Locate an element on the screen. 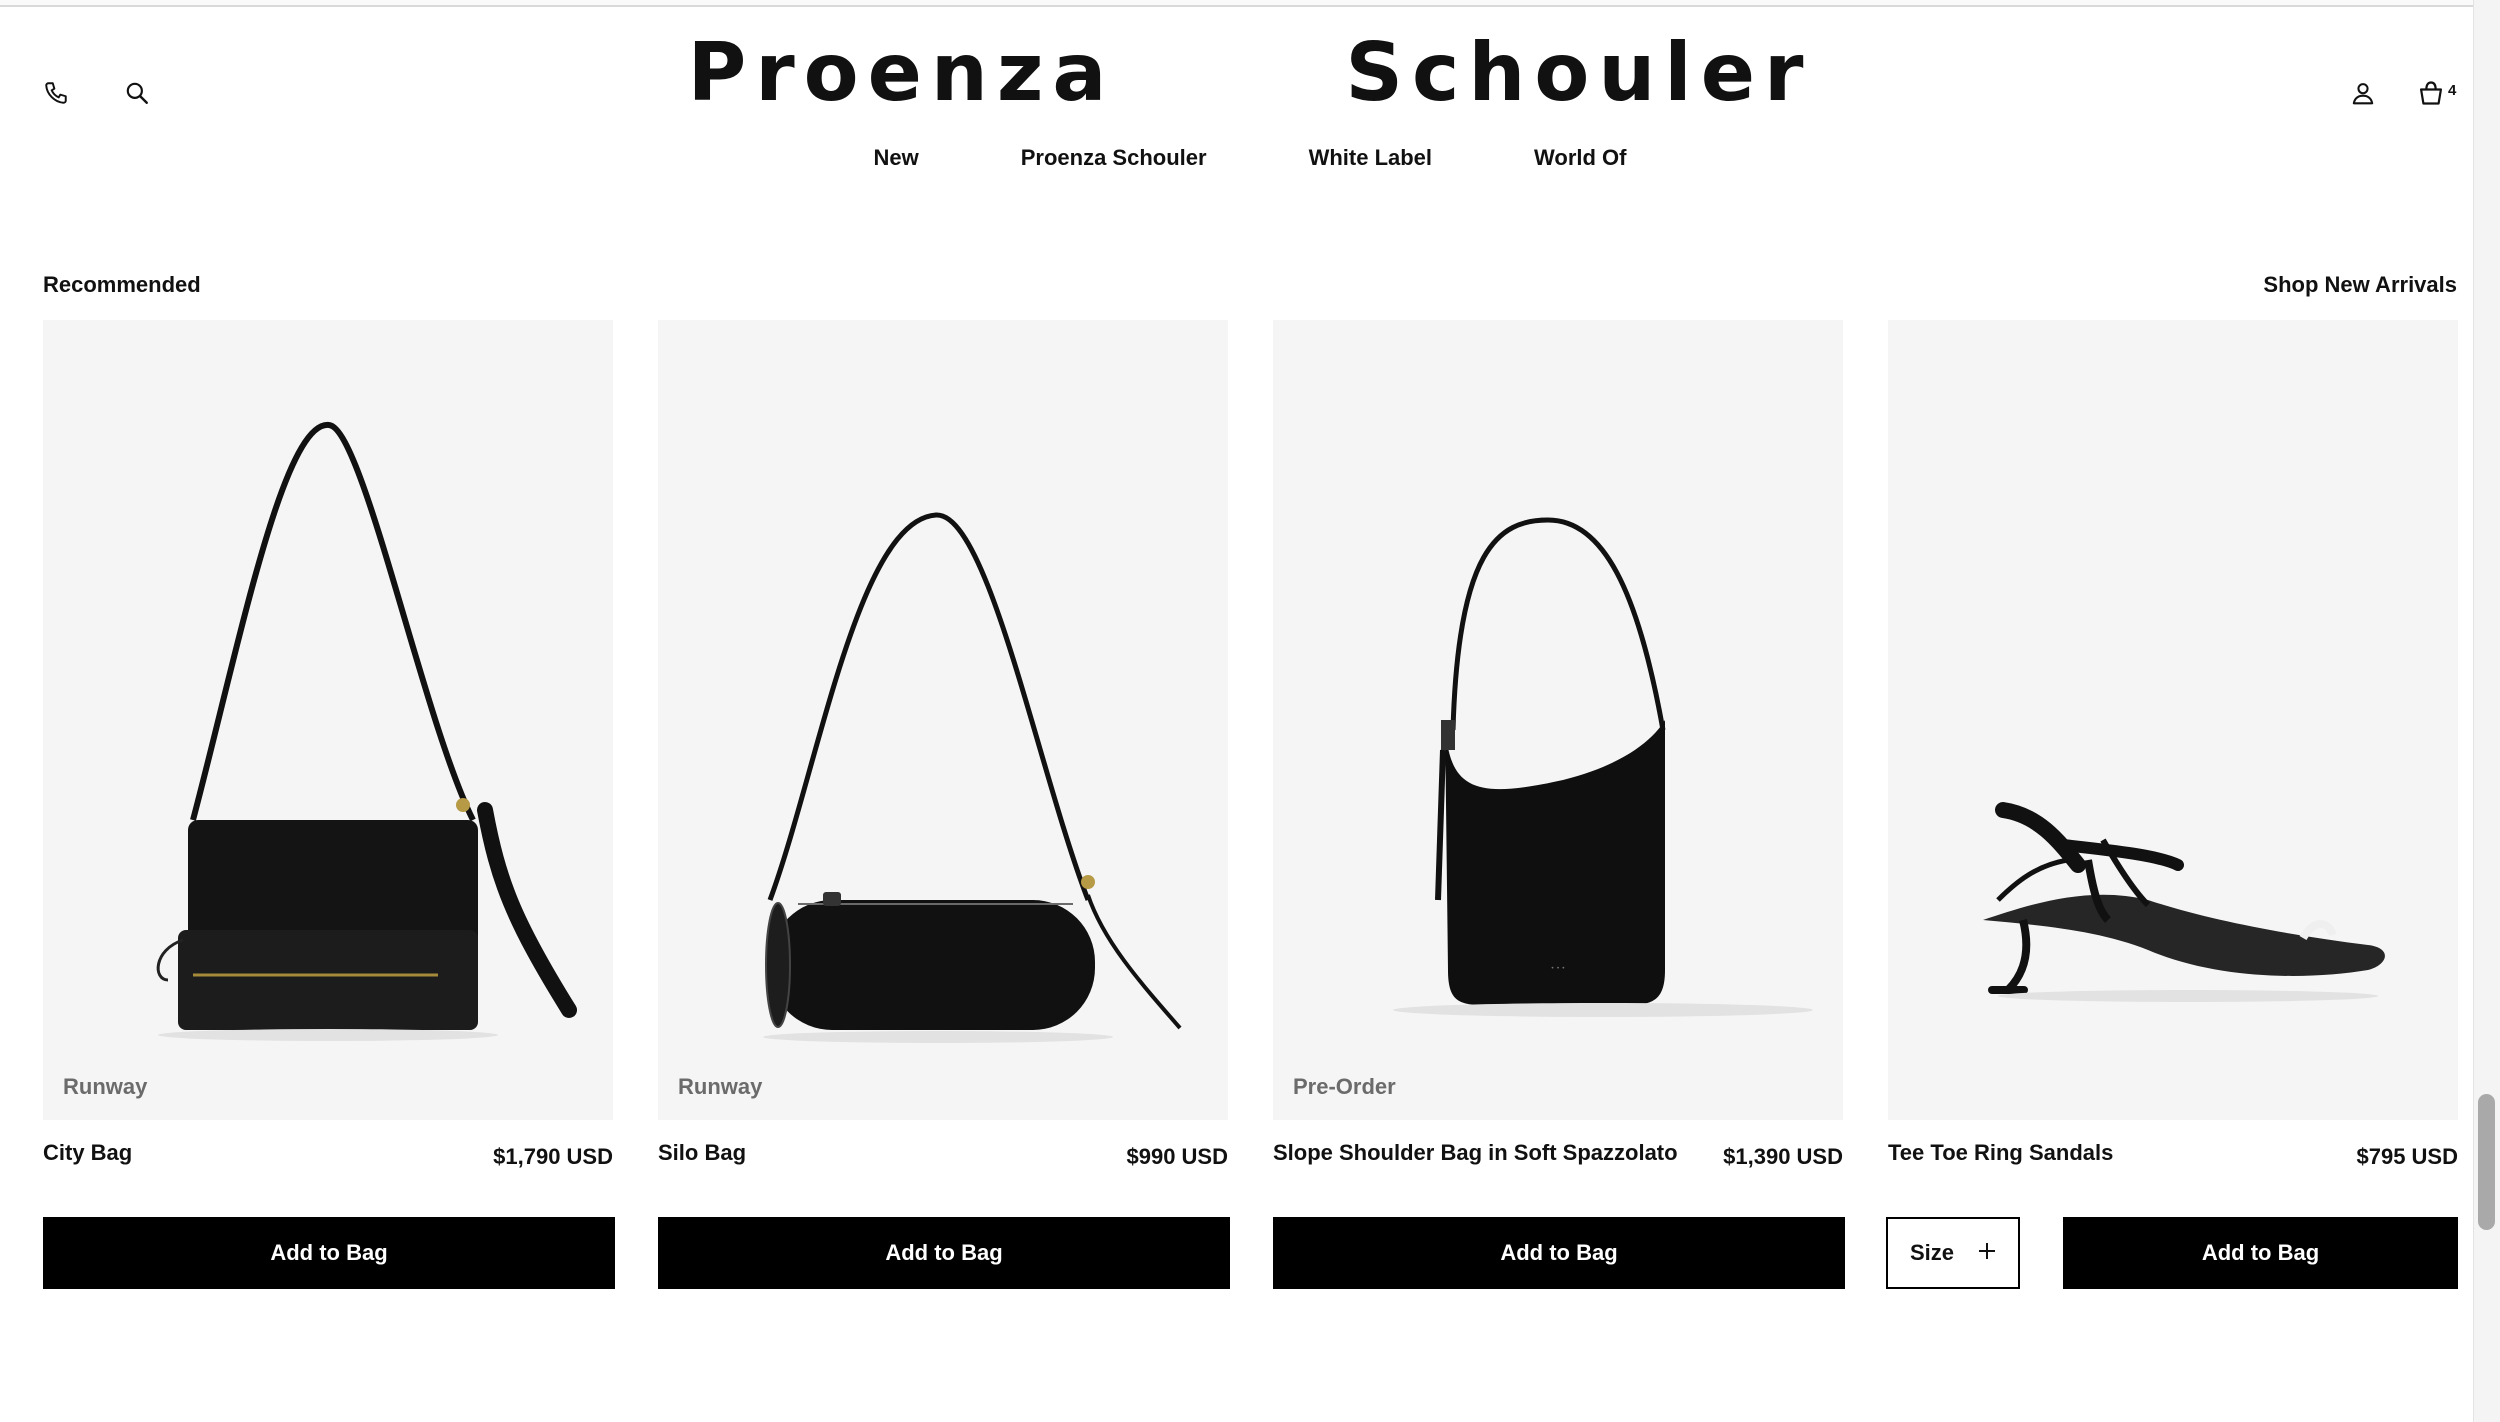 The image size is (2500, 1422). product-price: $990 USD is located at coordinates (1177, 1156).